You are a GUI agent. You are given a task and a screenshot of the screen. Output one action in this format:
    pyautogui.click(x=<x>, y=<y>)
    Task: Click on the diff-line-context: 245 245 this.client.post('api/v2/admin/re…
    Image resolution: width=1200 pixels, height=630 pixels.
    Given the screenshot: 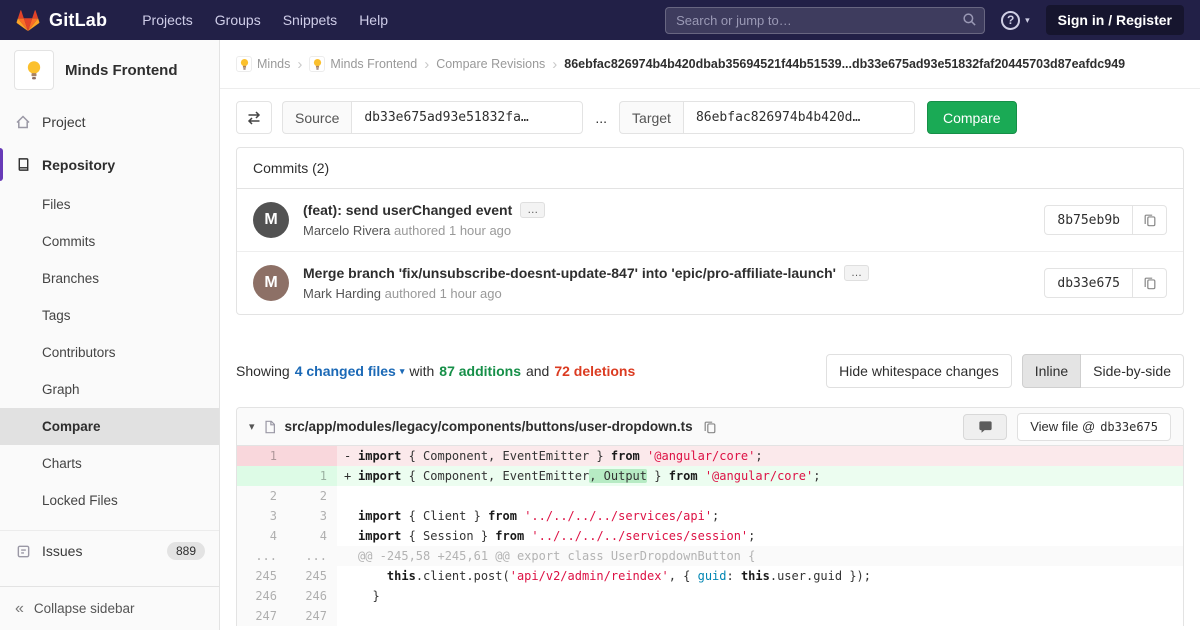 What is the action you would take?
    pyautogui.click(x=710, y=576)
    